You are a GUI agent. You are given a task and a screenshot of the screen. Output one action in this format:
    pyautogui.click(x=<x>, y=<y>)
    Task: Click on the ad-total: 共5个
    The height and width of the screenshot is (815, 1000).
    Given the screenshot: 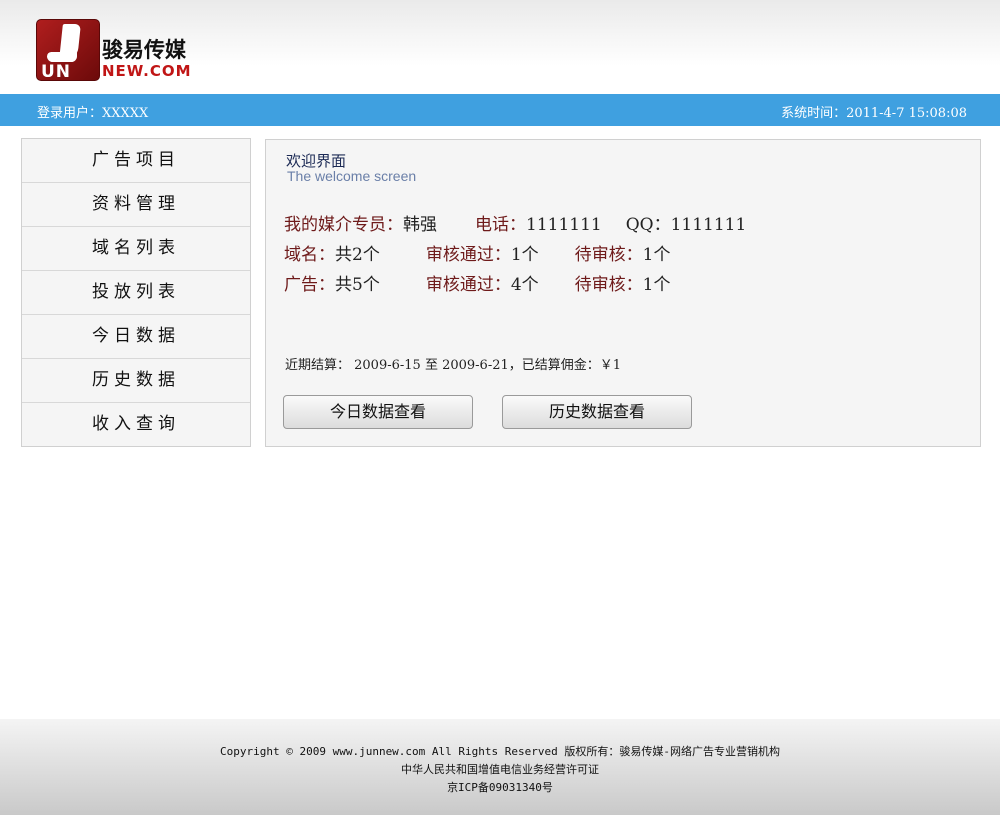 What is the action you would take?
    pyautogui.click(x=357, y=285)
    